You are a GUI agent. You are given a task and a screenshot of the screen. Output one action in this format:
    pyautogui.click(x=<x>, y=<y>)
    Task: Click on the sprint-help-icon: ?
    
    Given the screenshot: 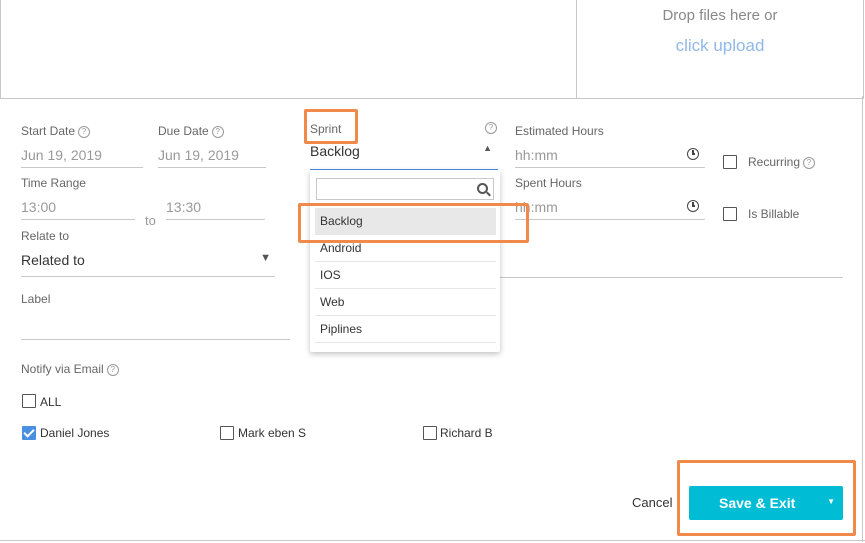 What is the action you would take?
    pyautogui.click(x=491, y=128)
    